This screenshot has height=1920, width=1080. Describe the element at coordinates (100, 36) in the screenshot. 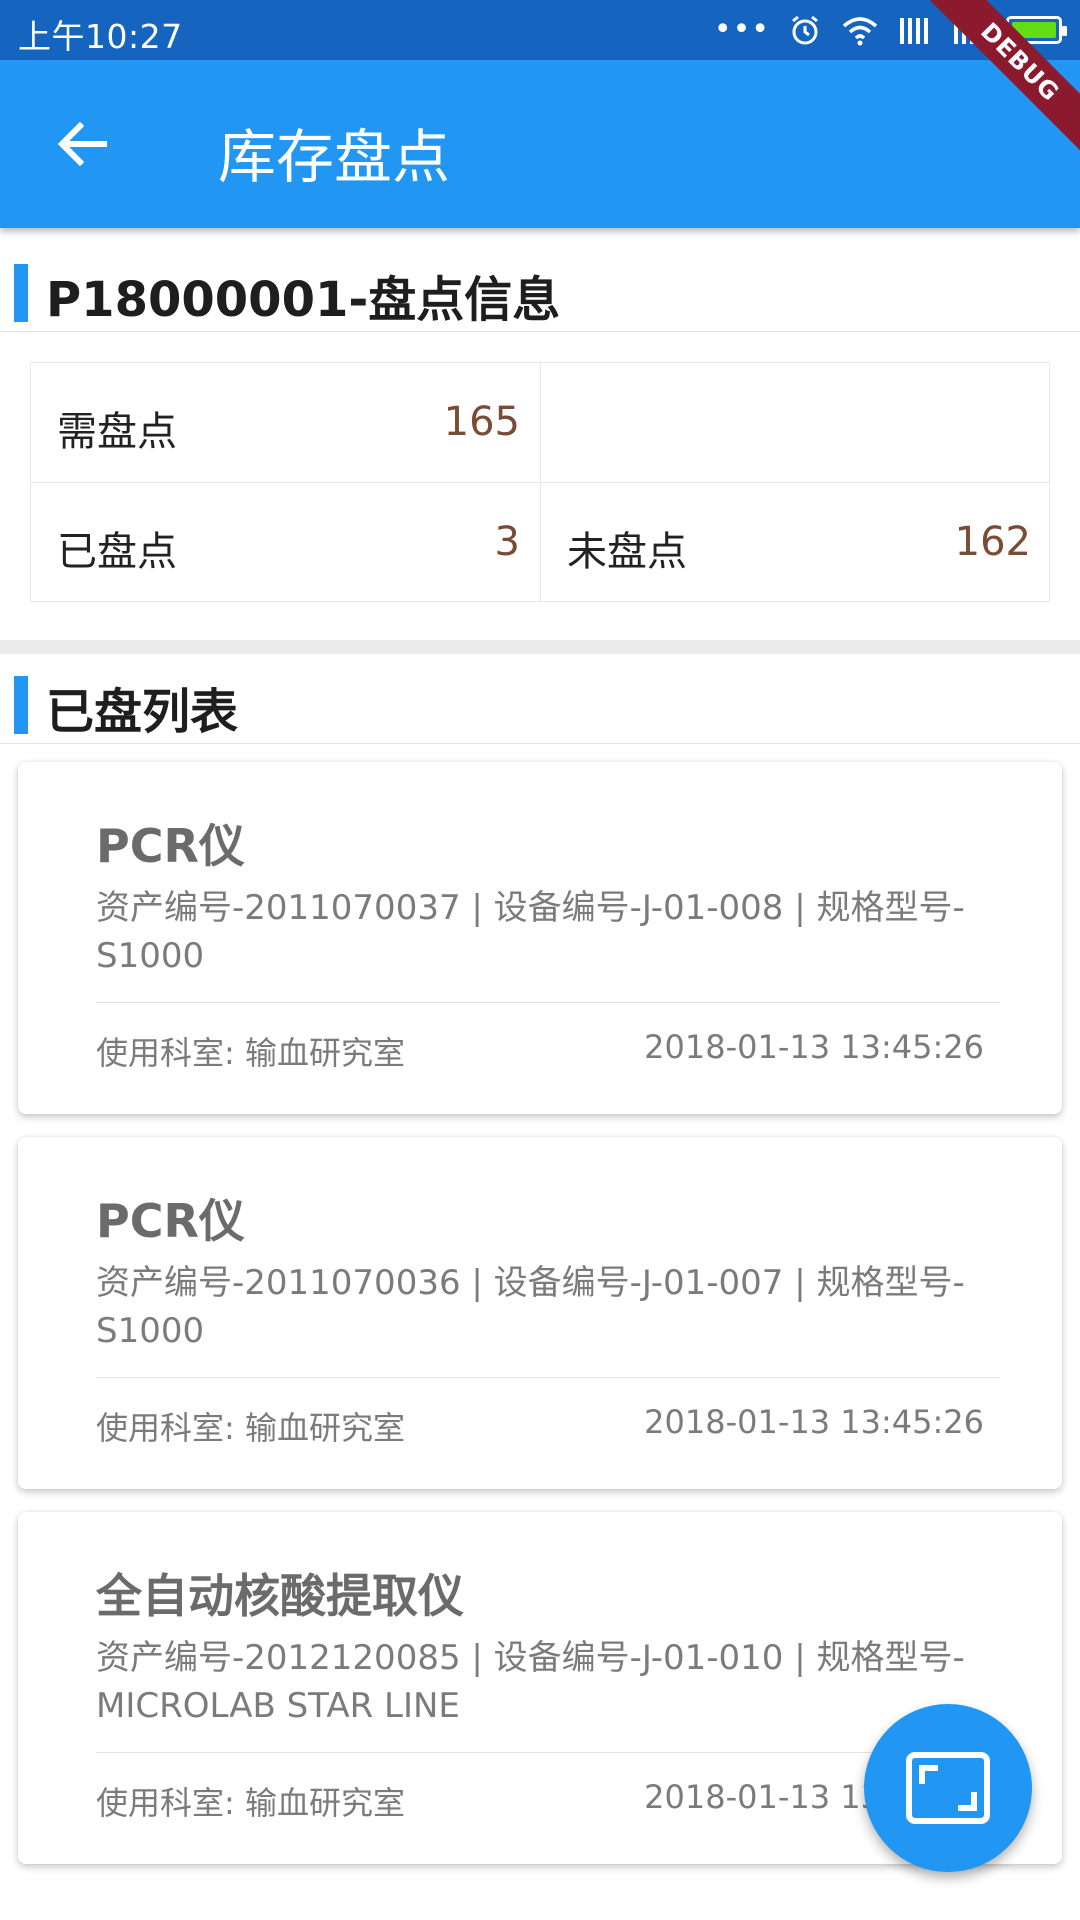

I see `status-time: 上午10:27` at that location.